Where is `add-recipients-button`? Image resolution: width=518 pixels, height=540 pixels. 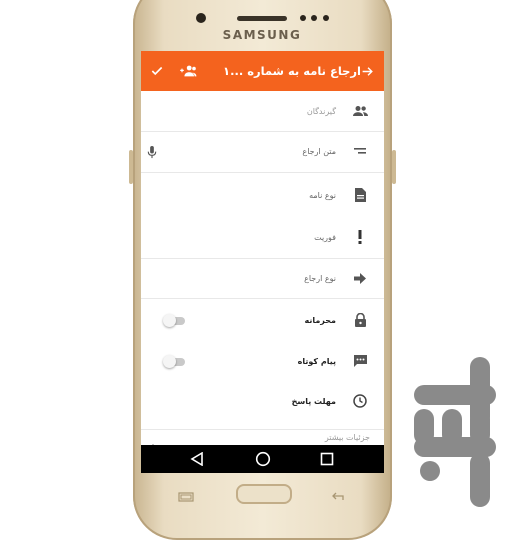
add-recipients-button is located at coordinates (188, 71).